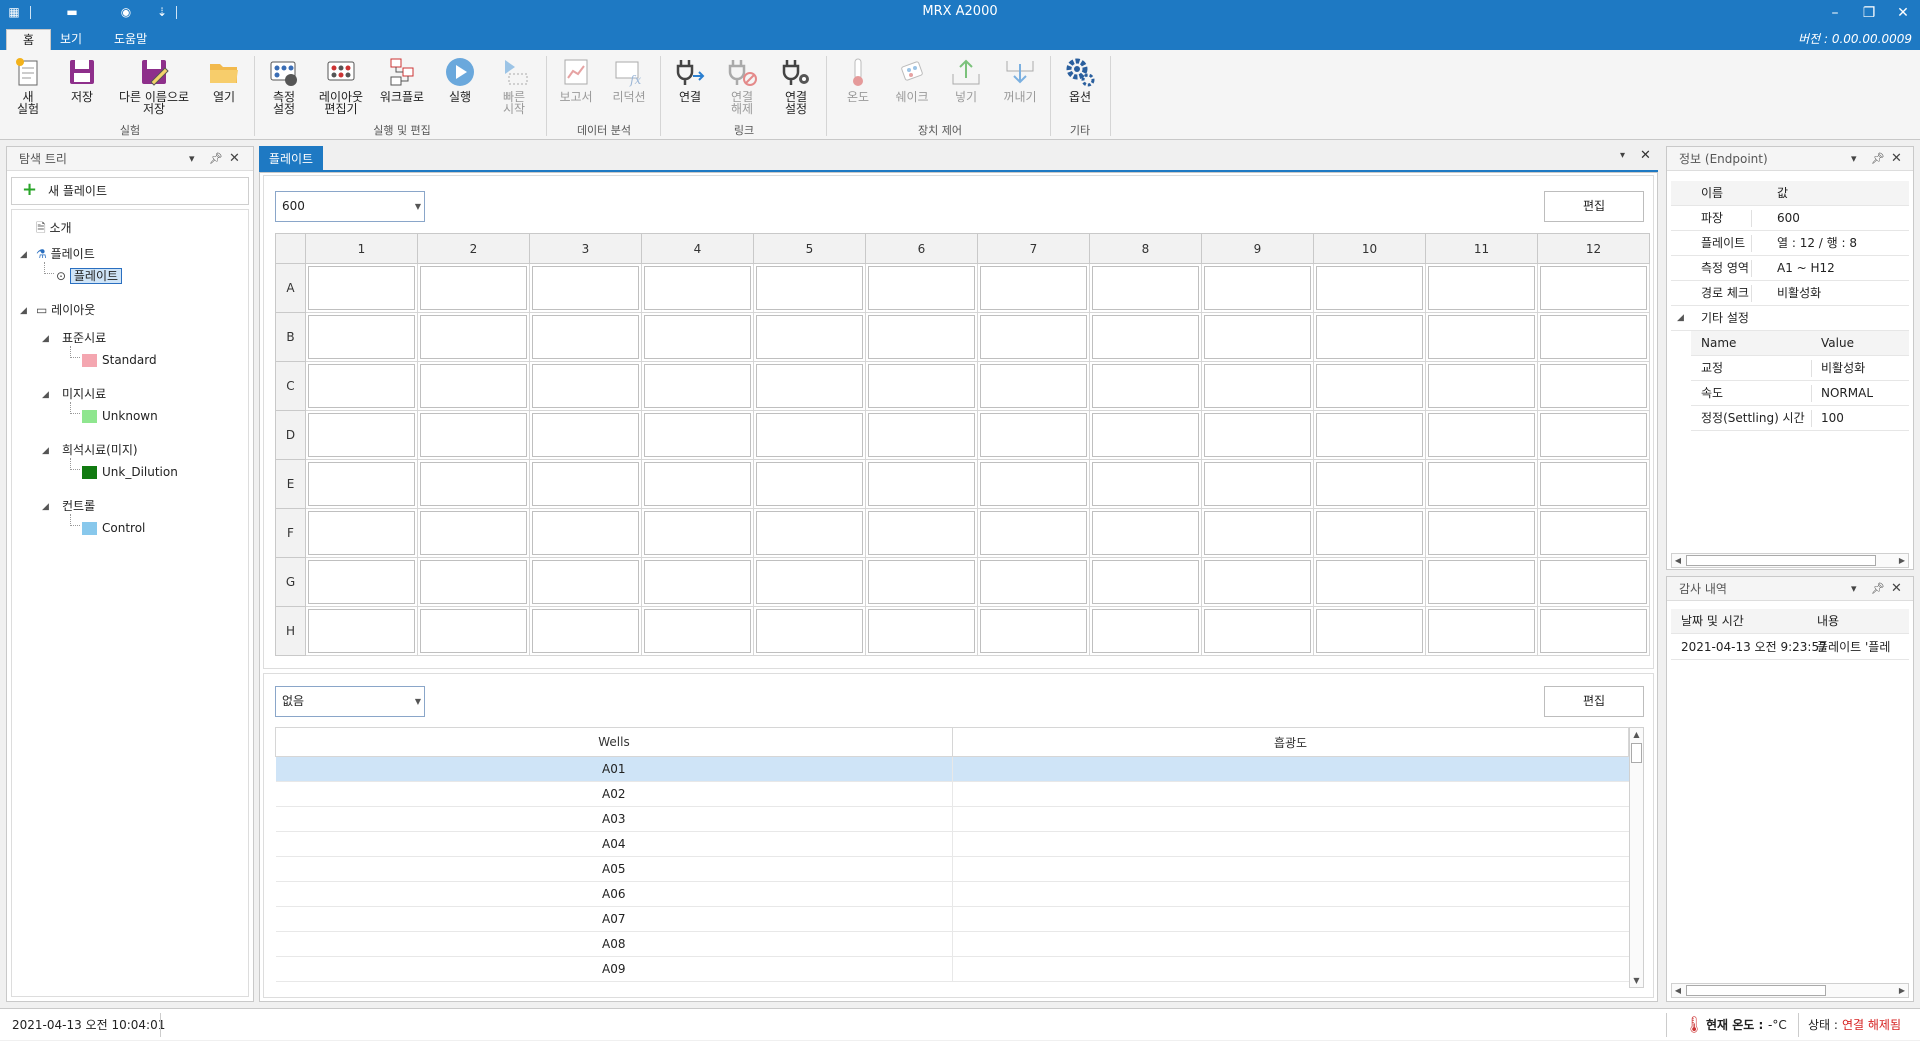 Image resolution: width=1920 pixels, height=1041 pixels. What do you see at coordinates (1636, 734) in the screenshot?
I see `scroll-up-icon: ▲` at bounding box center [1636, 734].